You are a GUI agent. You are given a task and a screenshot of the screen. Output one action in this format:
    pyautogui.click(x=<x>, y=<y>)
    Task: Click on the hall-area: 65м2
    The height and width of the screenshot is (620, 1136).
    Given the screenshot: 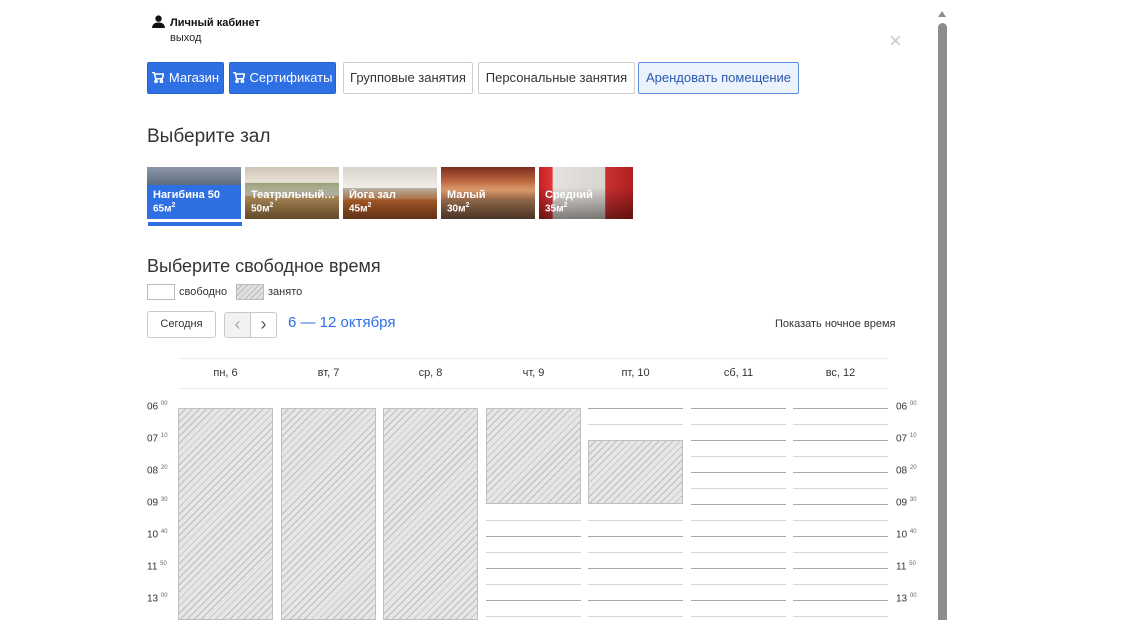 What is the action you would take?
    pyautogui.click(x=164, y=208)
    